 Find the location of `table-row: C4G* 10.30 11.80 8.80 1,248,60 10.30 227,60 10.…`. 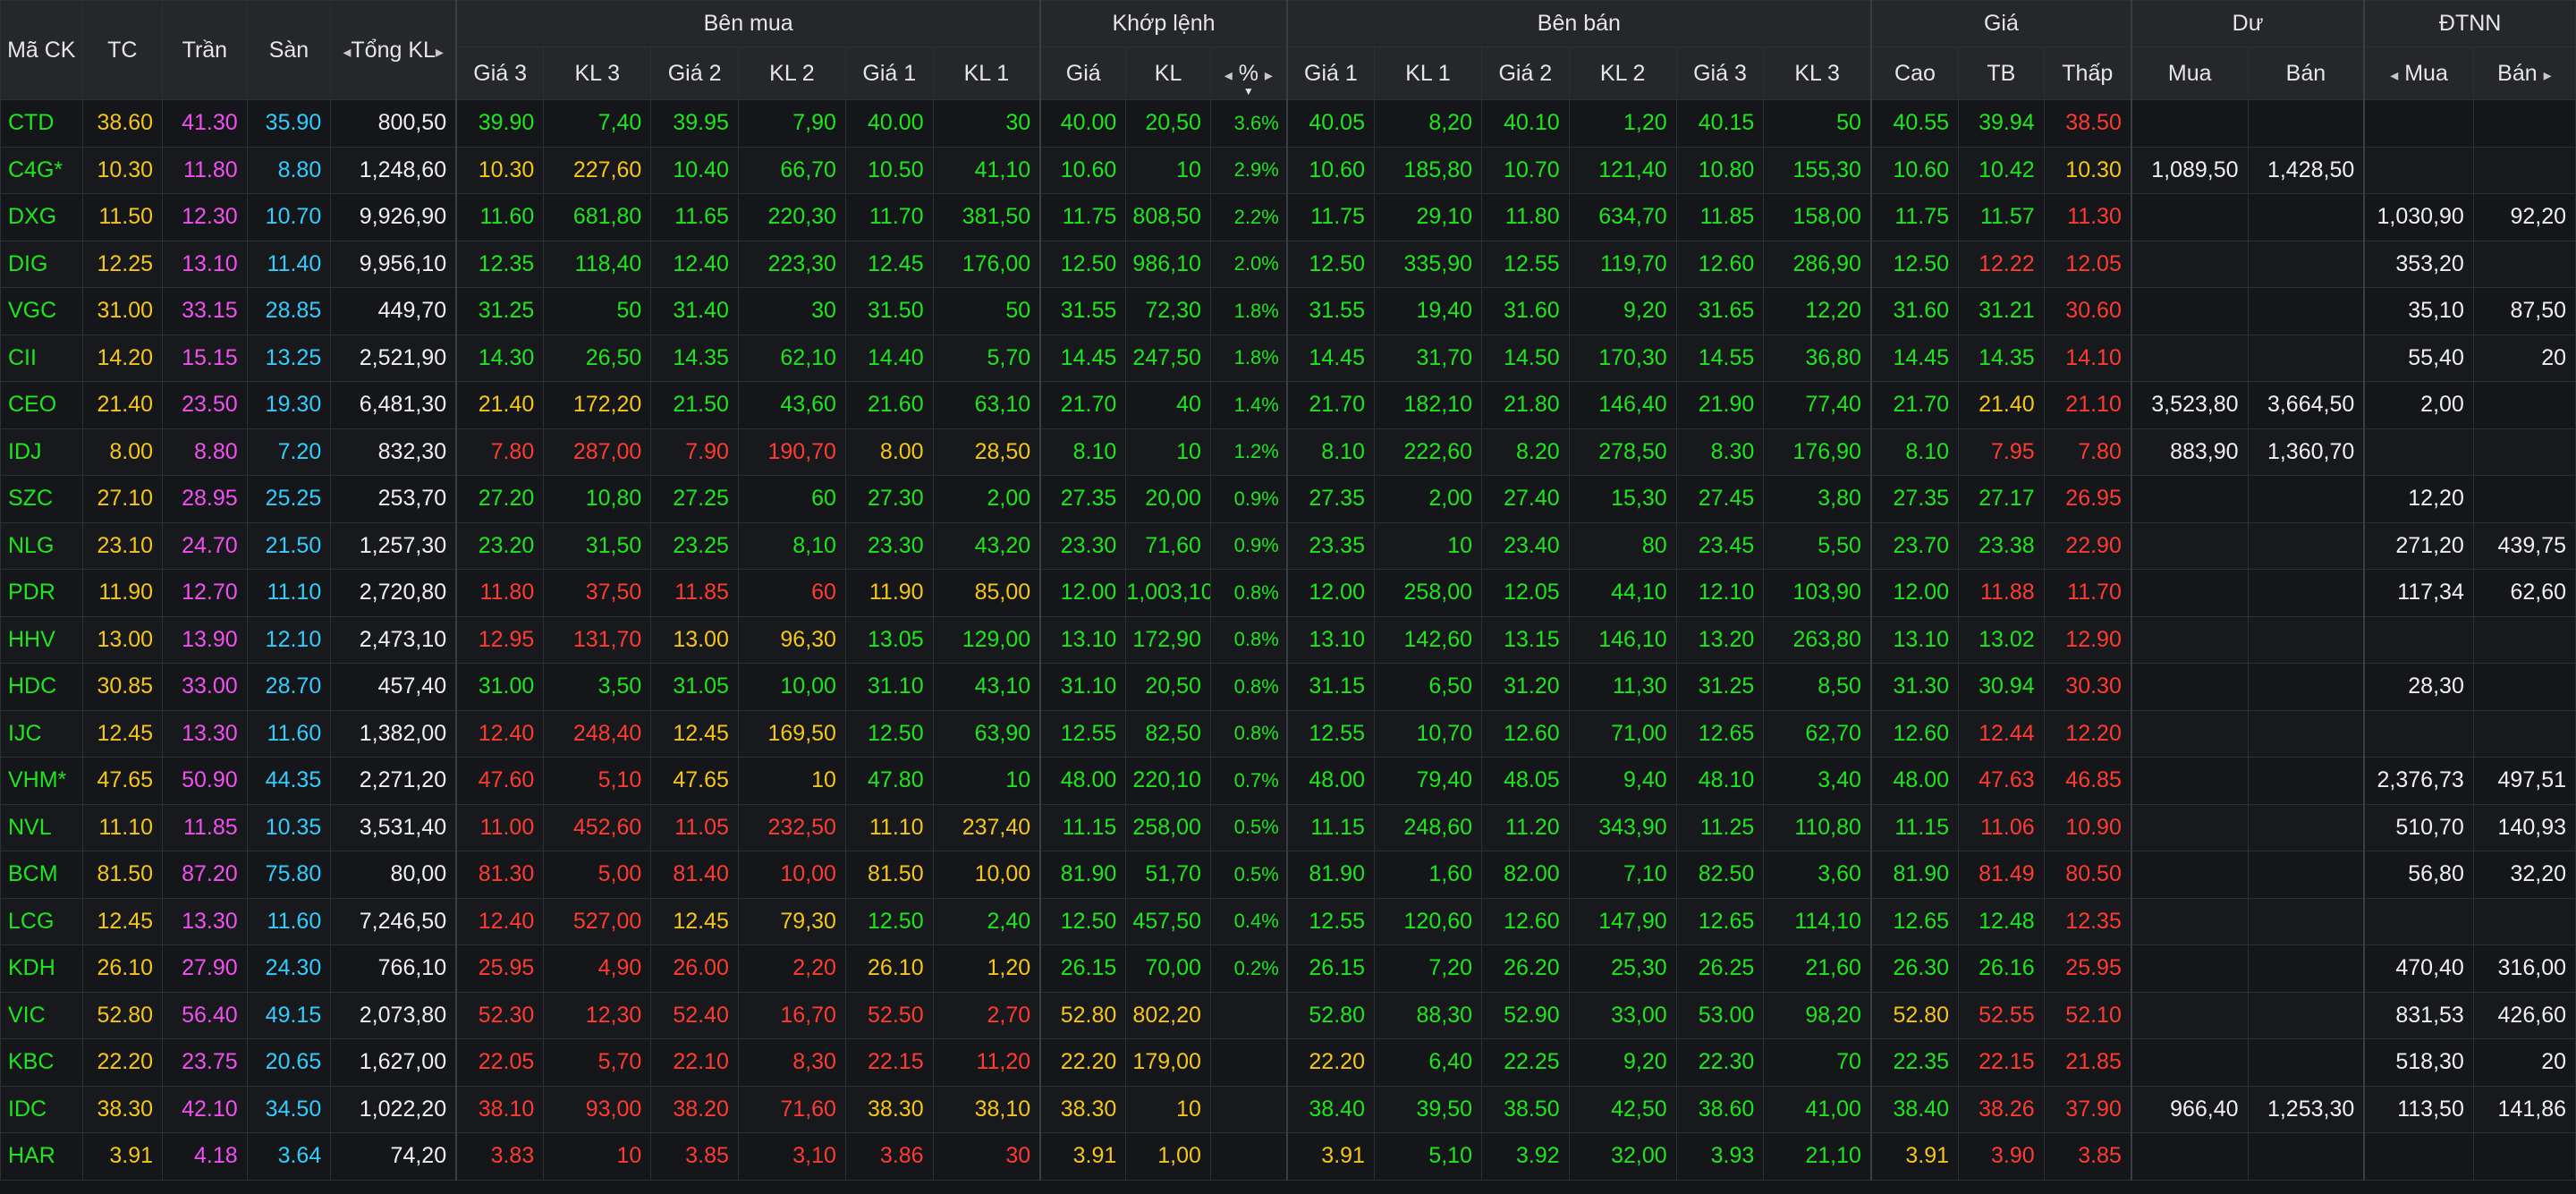

table-row: C4G* 10.30 11.80 8.80 1,248,60 10.30 227,60 10.… is located at coordinates (1288, 170).